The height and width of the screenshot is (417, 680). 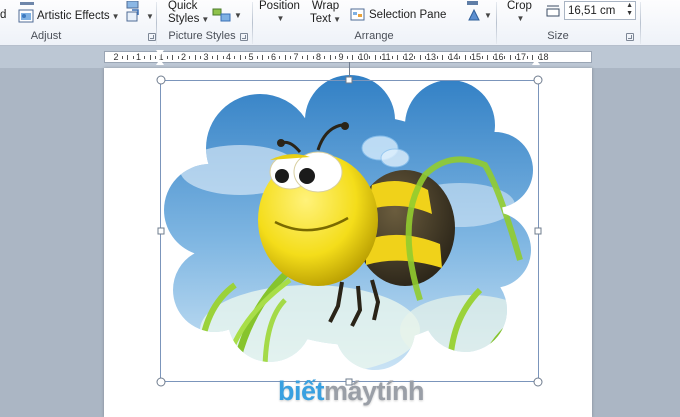 What do you see at coordinates (351, 391) in the screenshot?
I see `site-watermark: biếtmáytính` at bounding box center [351, 391].